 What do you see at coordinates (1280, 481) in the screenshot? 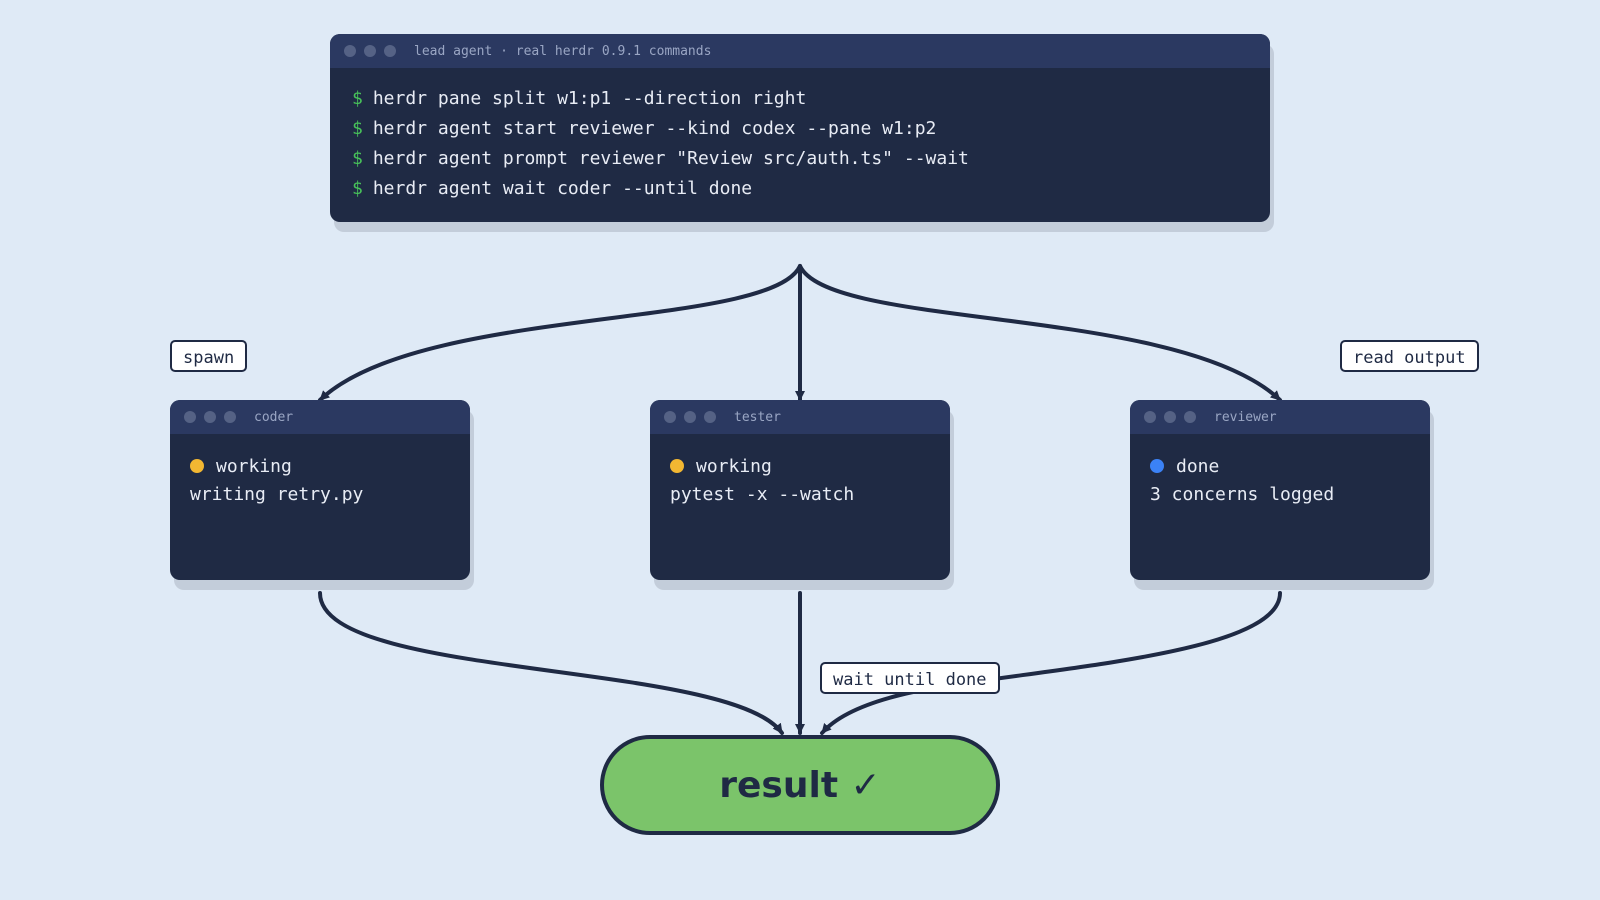
I see `agent-body: done 3 concerns logged` at bounding box center [1280, 481].